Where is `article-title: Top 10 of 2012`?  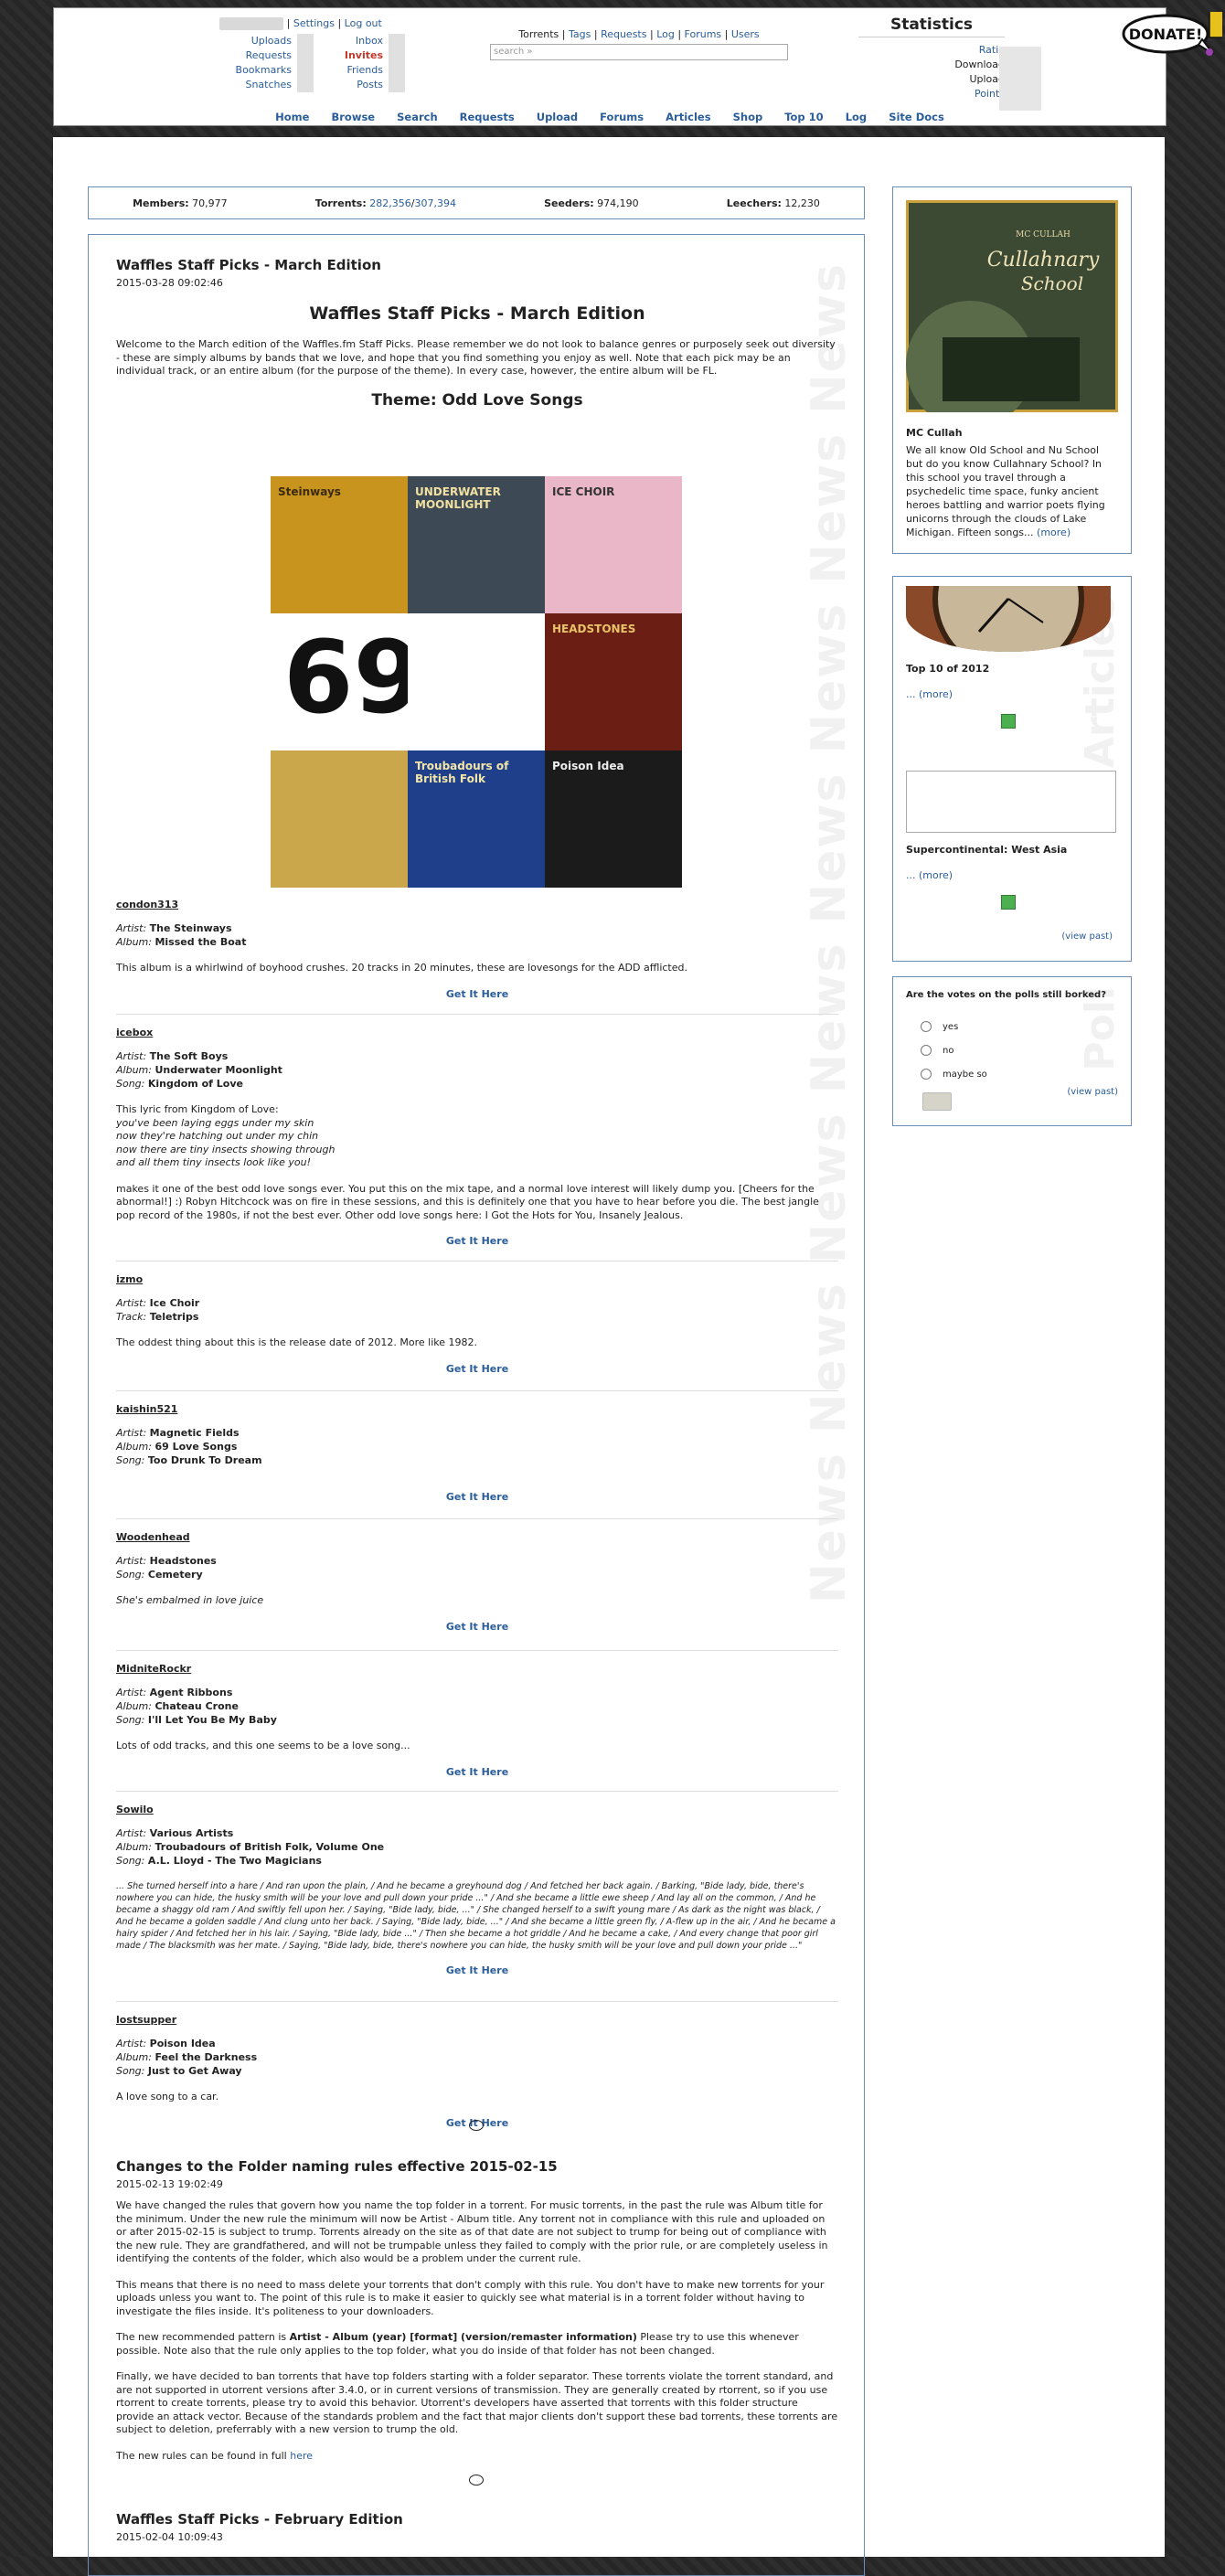
article-title: Top 10 of 2012 is located at coordinates (948, 669).